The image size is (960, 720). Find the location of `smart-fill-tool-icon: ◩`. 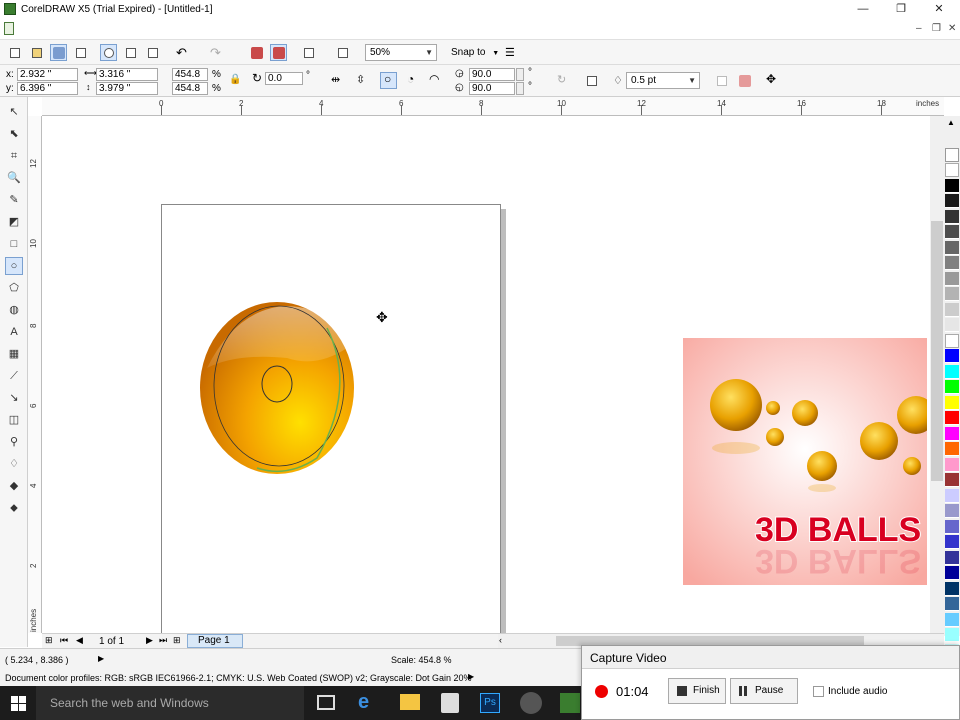

smart-fill-tool-icon: ◩ is located at coordinates (14, 222).